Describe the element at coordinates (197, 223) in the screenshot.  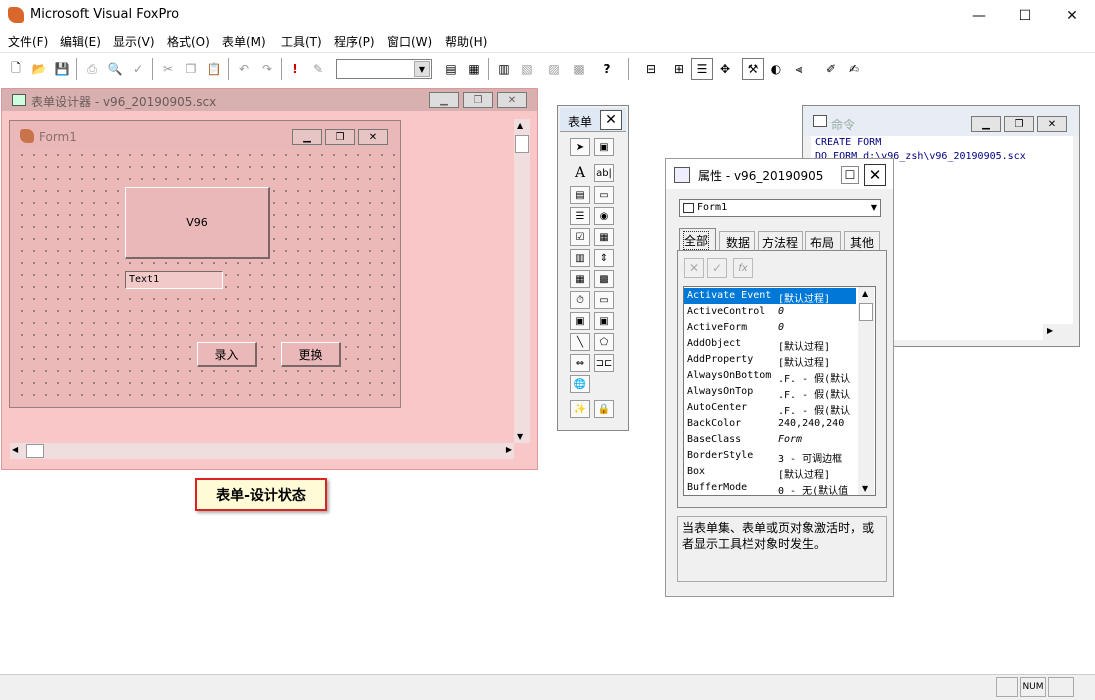
I see `v96-label-control: V96` at that location.